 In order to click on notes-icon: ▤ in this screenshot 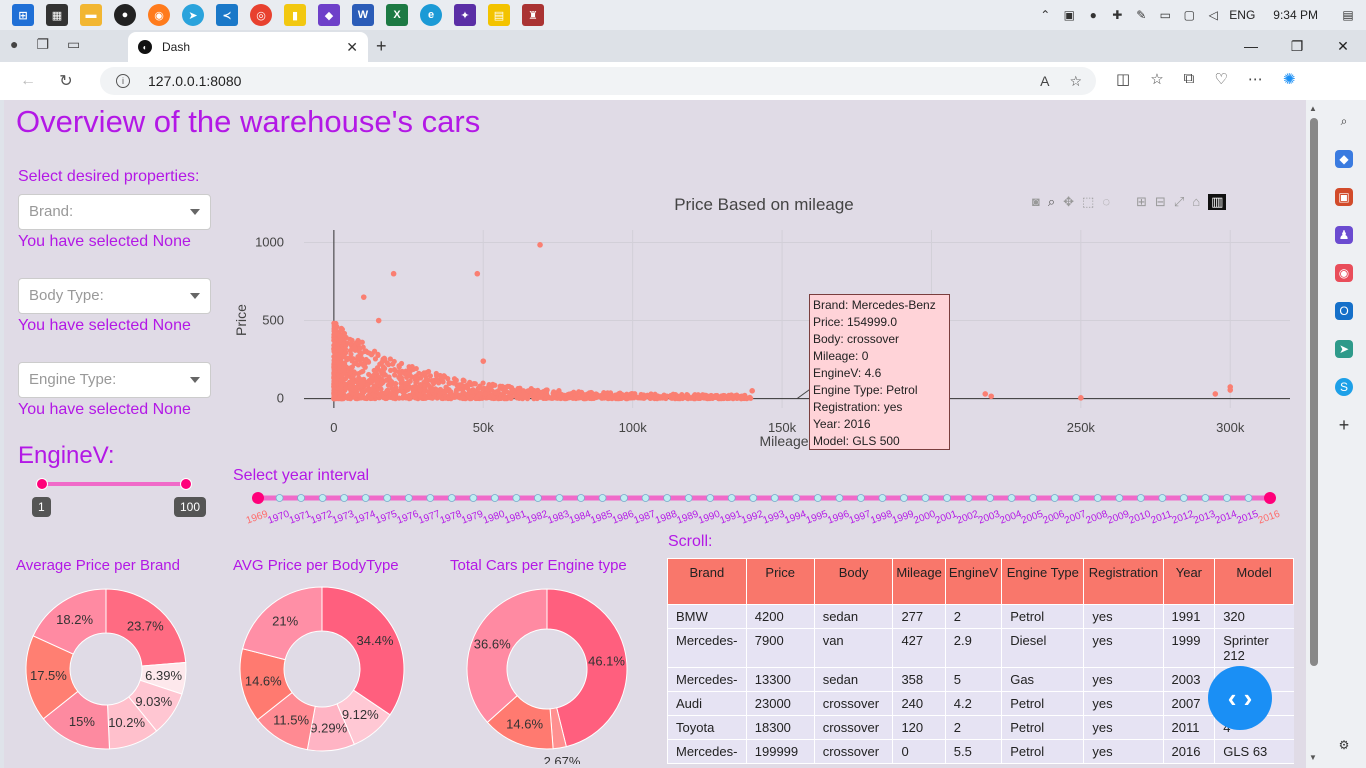, I will do `click(499, 15)`.